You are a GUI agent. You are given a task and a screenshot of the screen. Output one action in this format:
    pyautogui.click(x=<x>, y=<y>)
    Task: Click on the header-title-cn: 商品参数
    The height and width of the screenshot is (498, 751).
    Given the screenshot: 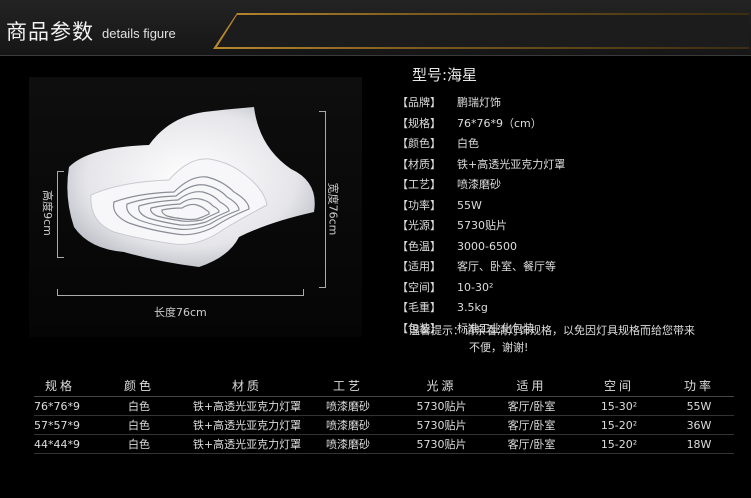 What is the action you would take?
    pyautogui.click(x=50, y=32)
    